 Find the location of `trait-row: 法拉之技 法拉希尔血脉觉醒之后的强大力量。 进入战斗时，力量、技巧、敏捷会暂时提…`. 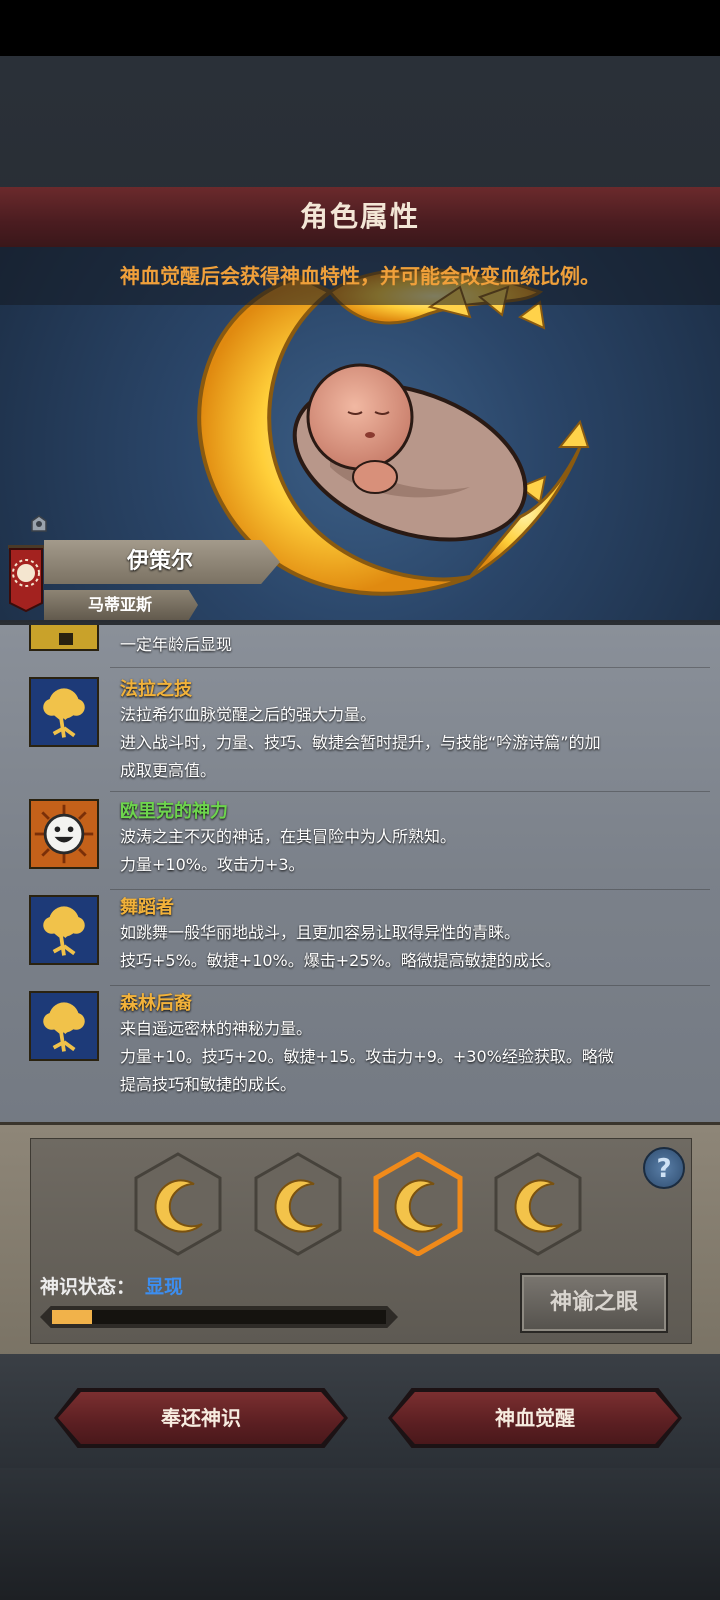

trait-row: 法拉之技 法拉希尔血脉觉醒之后的强大力量。 进入战斗时，力量、技巧、敏捷会暂时提… is located at coordinates (360, 730).